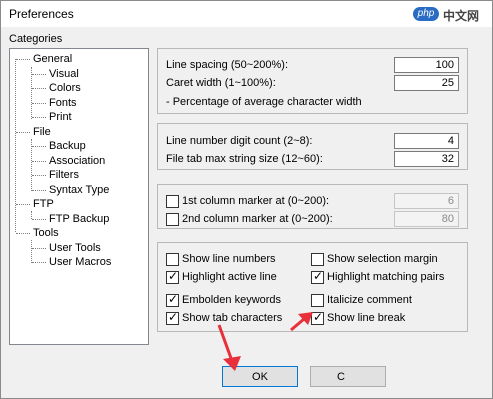 This screenshot has height=399, width=493. What do you see at coordinates (79, 190) in the screenshot?
I see `tree-item-syntax-type: Syntax Type` at bounding box center [79, 190].